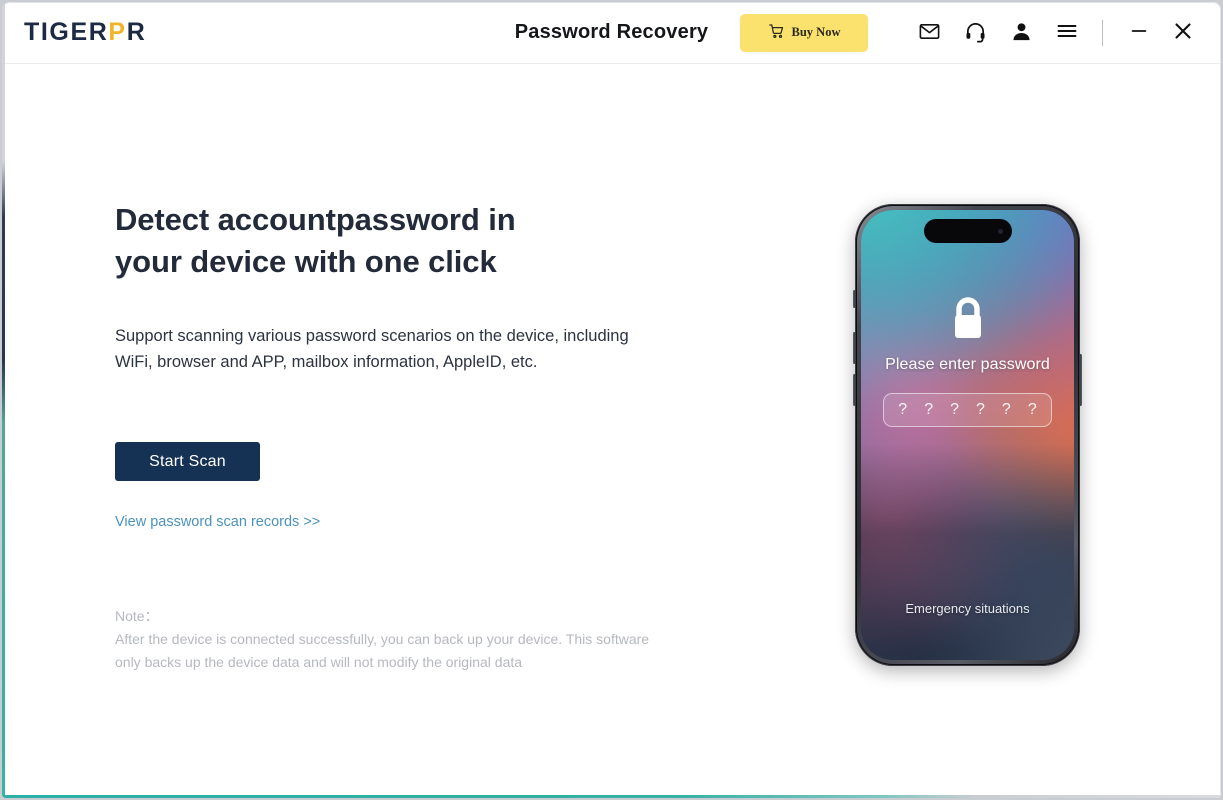 The image size is (1223, 800). What do you see at coordinates (967, 410) in the screenshot?
I see `phone-password-field: ? ? ? ? ? ?` at bounding box center [967, 410].